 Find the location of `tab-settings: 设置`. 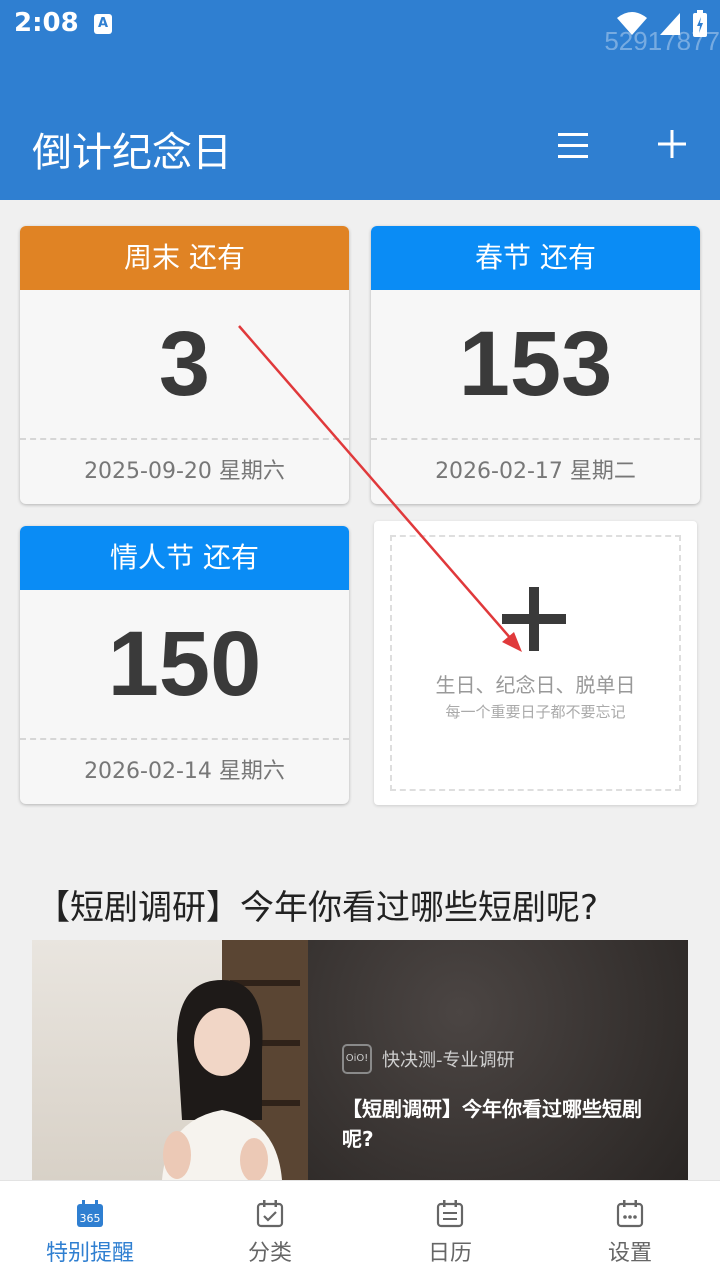

tab-settings: 设置 is located at coordinates (630, 1230).